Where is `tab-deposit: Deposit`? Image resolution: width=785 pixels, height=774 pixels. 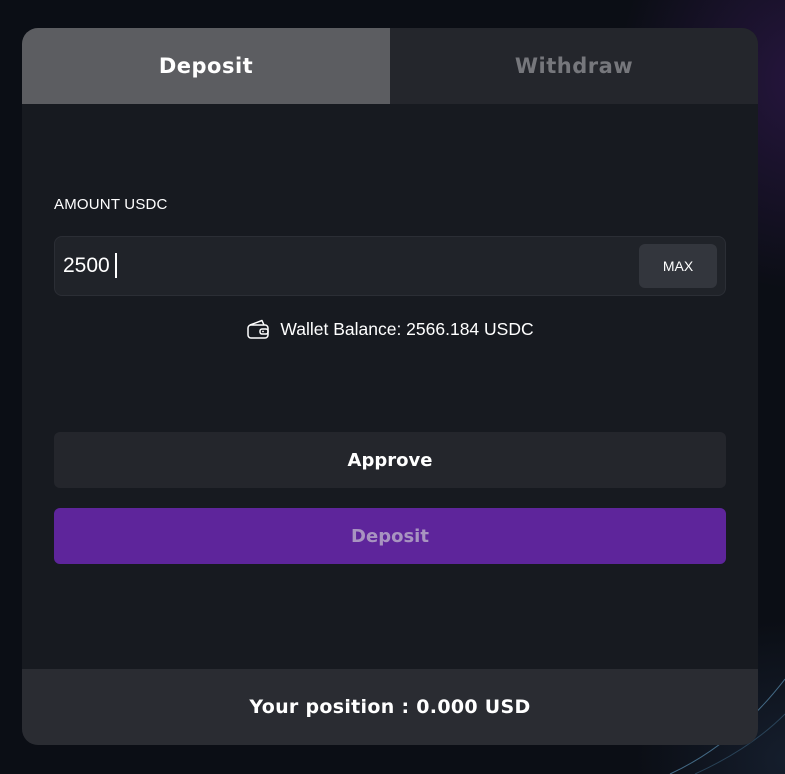
tab-deposit: Deposit is located at coordinates (206, 66).